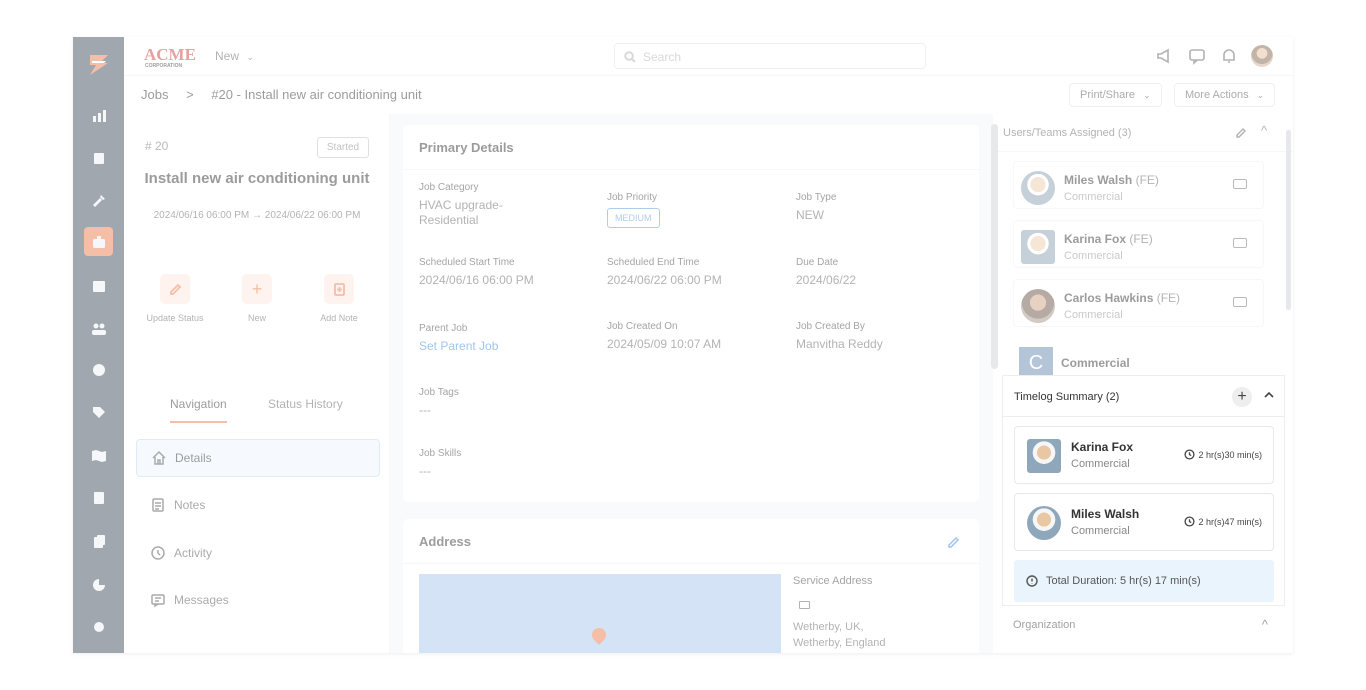 This screenshot has width=1366, height=690. I want to click on due-date-field: Due Date 2024/06/22, so click(881, 272).